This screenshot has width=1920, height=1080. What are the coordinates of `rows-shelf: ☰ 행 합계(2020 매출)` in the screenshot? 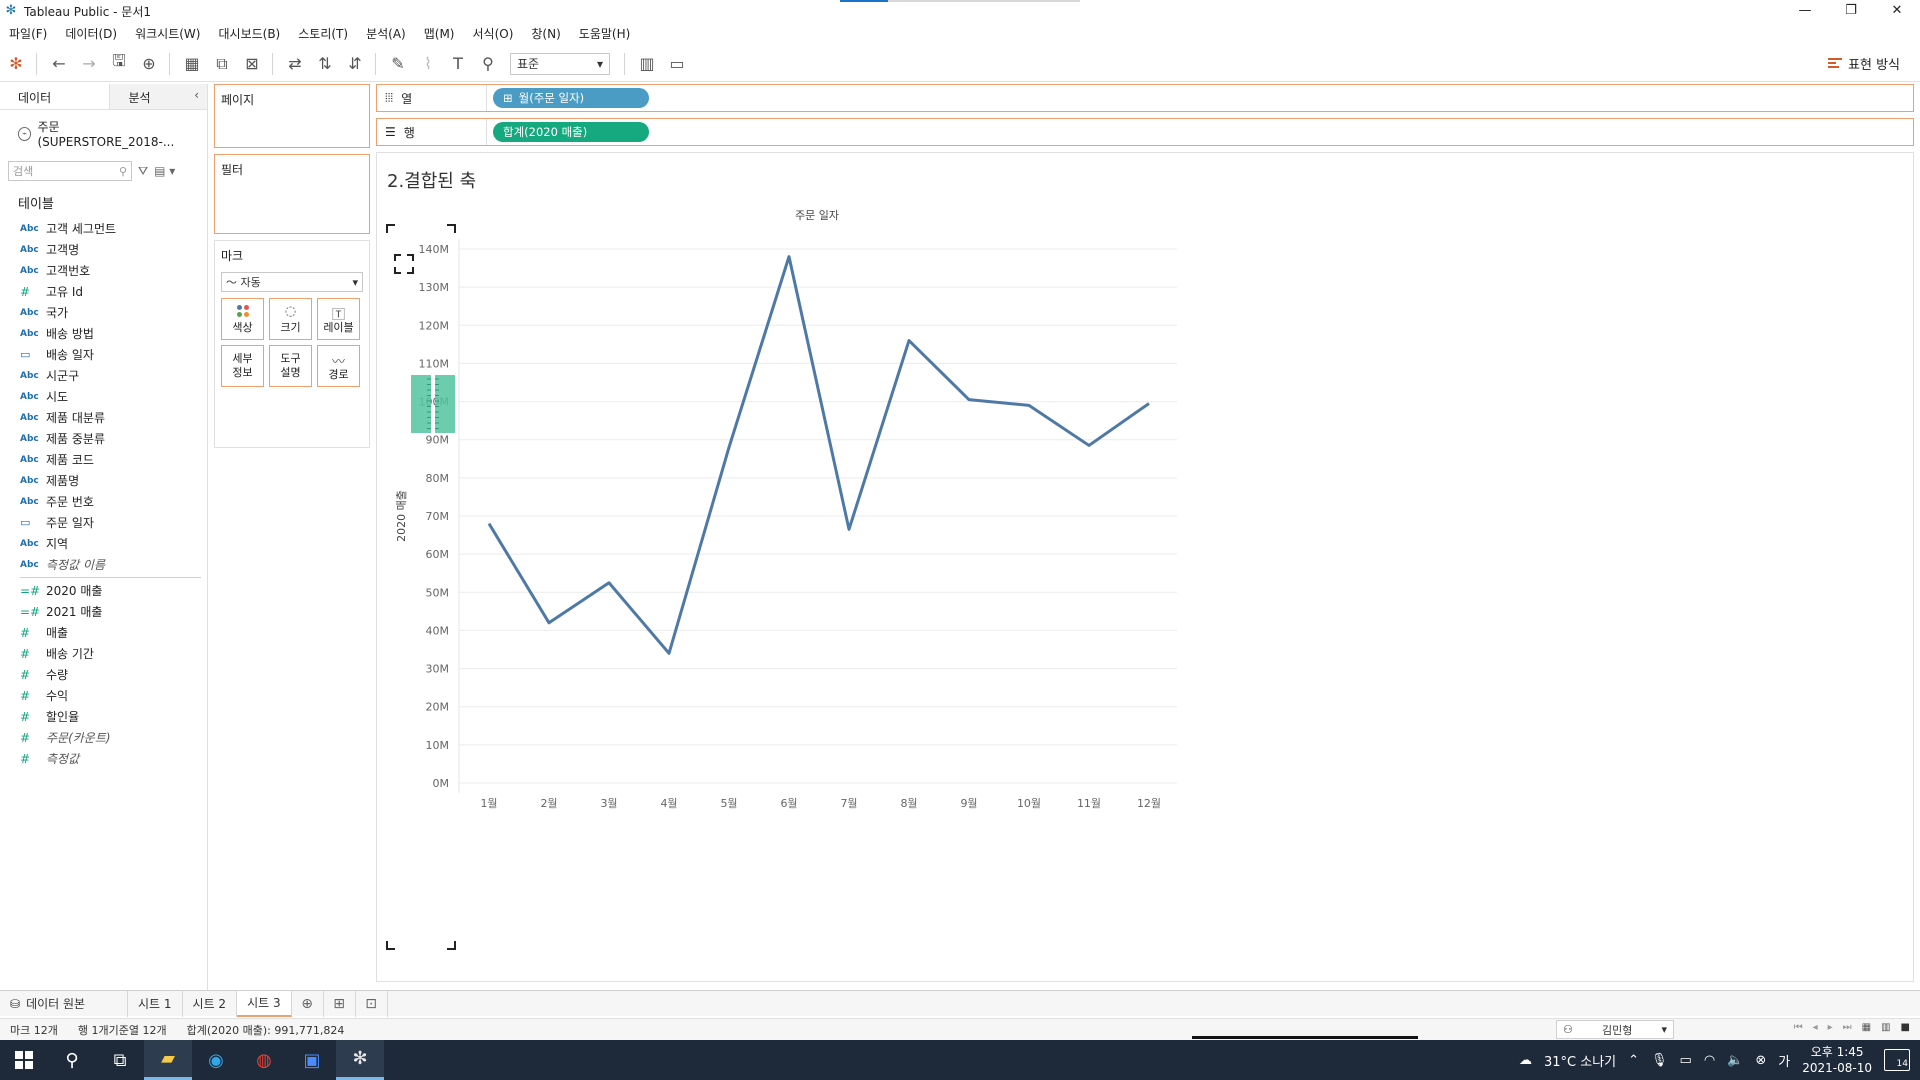 It's located at (1145, 132).